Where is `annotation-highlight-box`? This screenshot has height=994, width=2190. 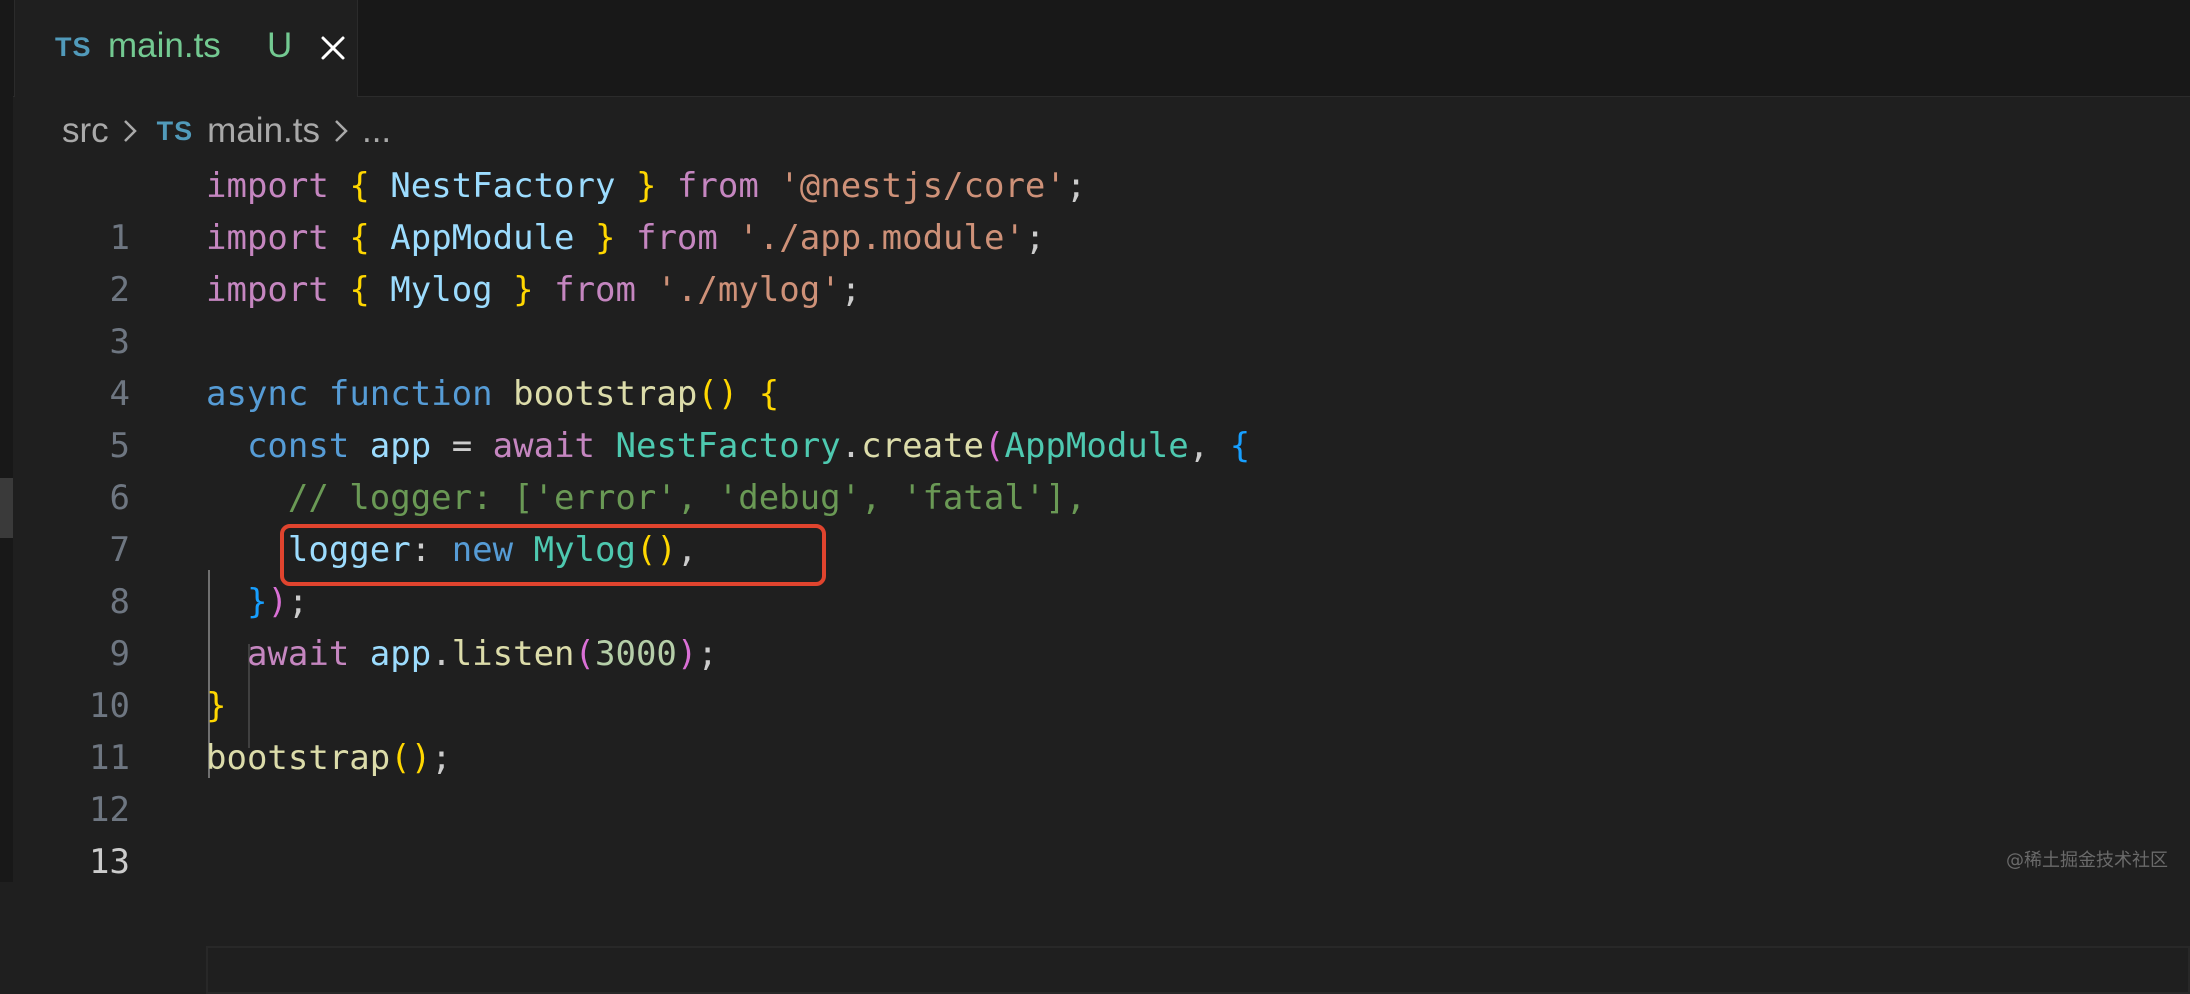 annotation-highlight-box is located at coordinates (553, 555).